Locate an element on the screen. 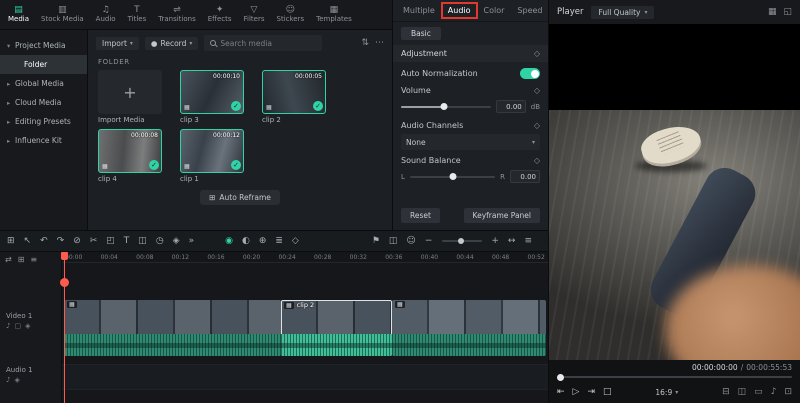 The height and width of the screenshot is (403, 800). media-clip-3: 00:00:10 ▦ ✓ is located at coordinates (212, 92).